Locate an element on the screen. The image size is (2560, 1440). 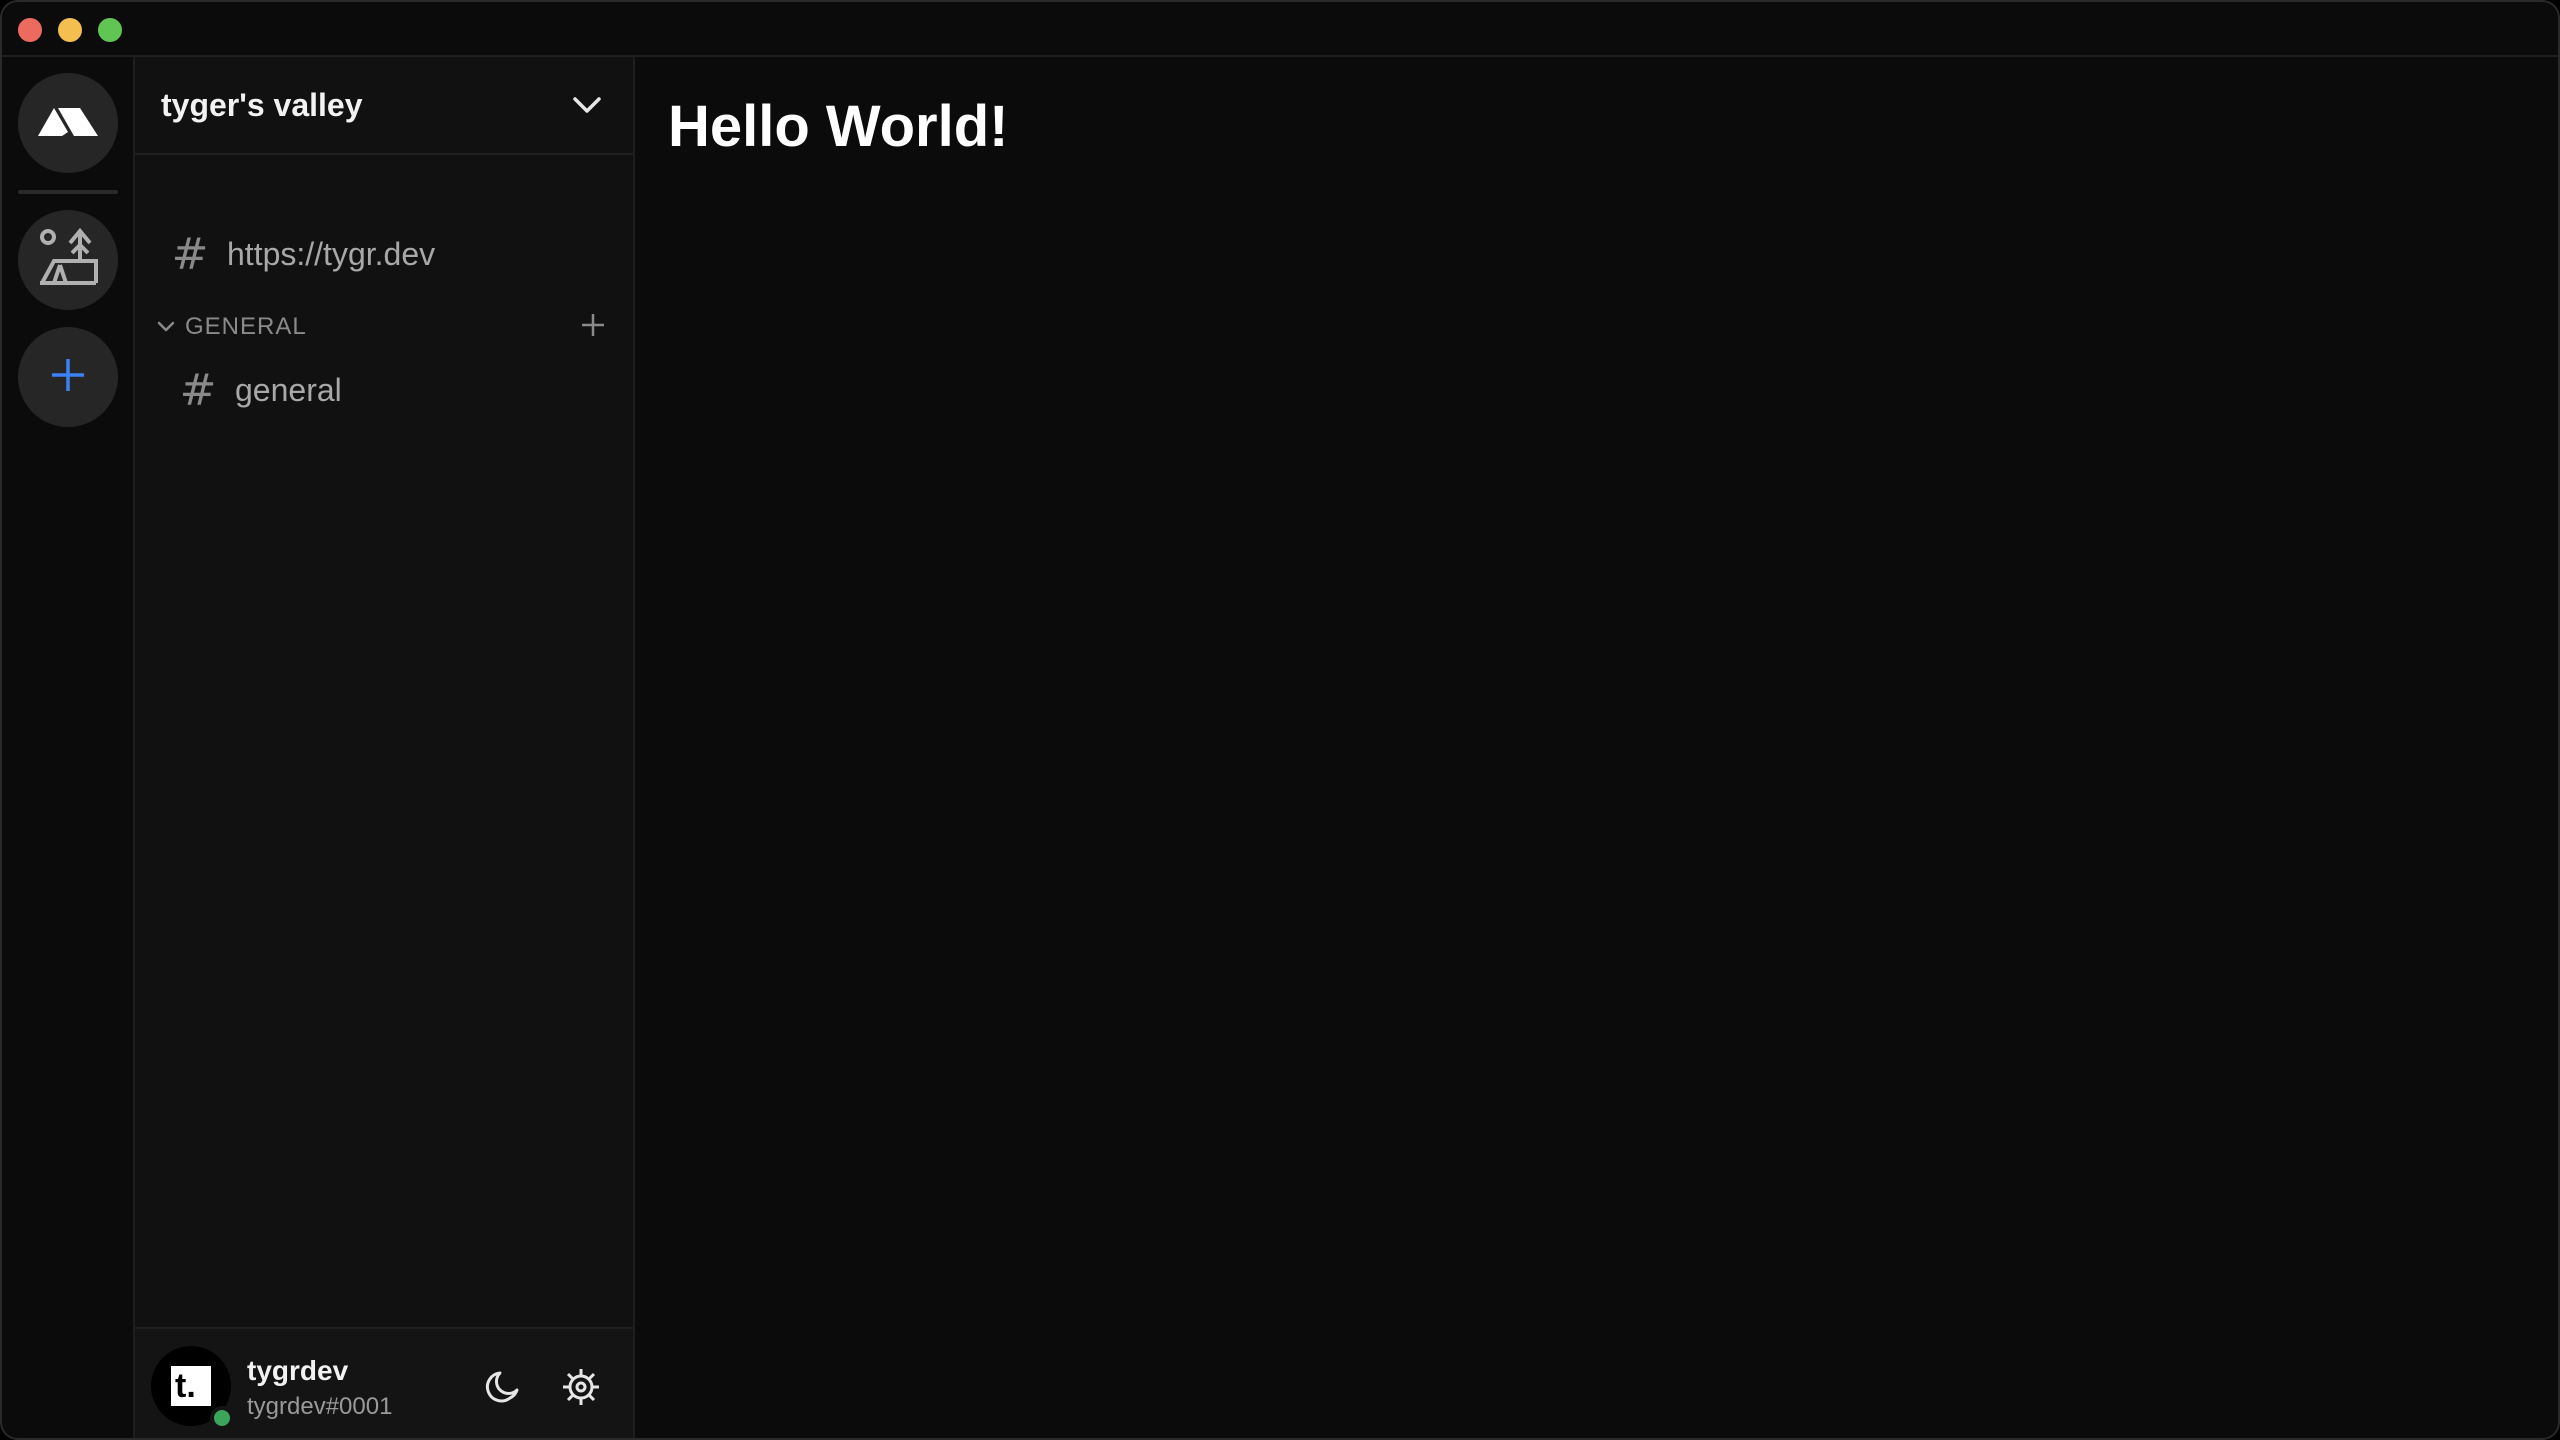
valley-server-icon is located at coordinates (68, 260).